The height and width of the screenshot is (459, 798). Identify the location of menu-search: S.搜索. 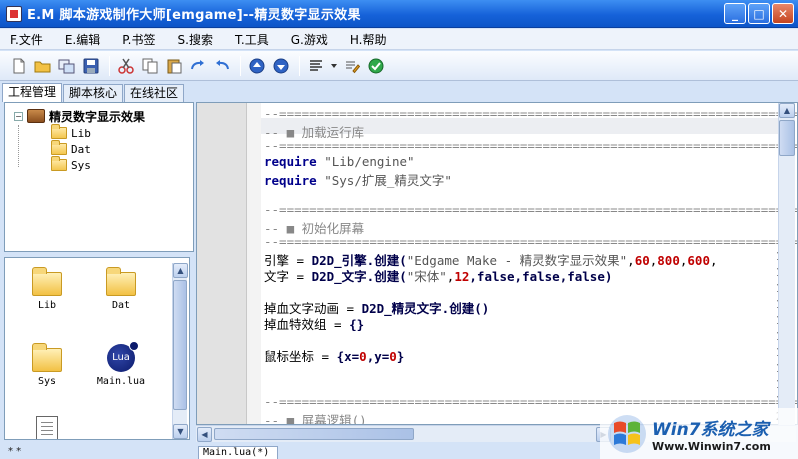
(194, 39).